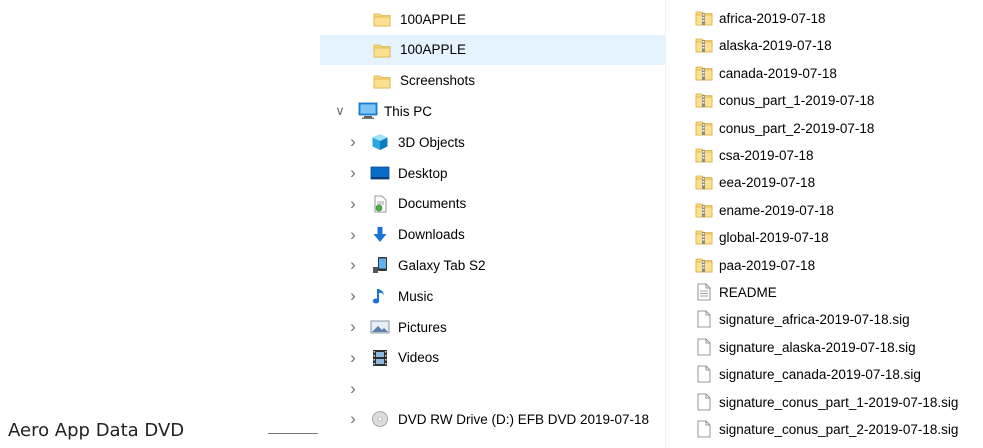  Describe the element at coordinates (380, 173) in the screenshot. I see `desktop-icon` at that location.